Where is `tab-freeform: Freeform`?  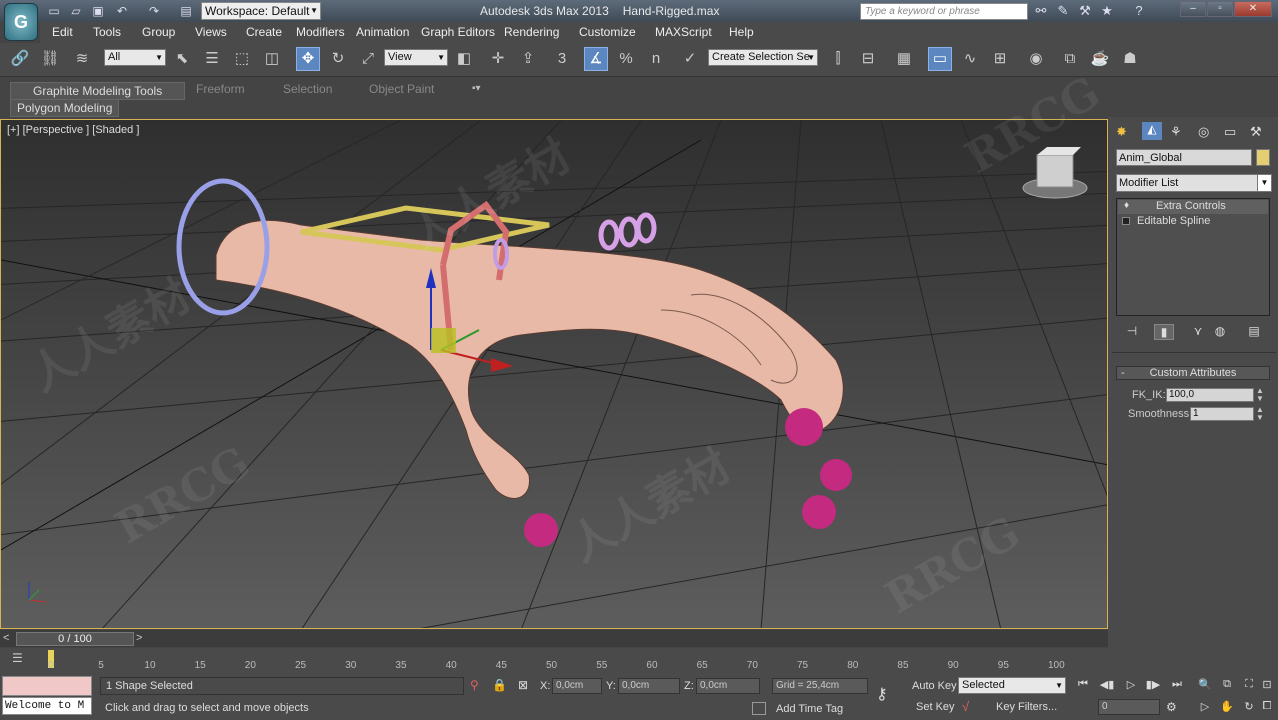 tab-freeform: Freeform is located at coordinates (220, 89).